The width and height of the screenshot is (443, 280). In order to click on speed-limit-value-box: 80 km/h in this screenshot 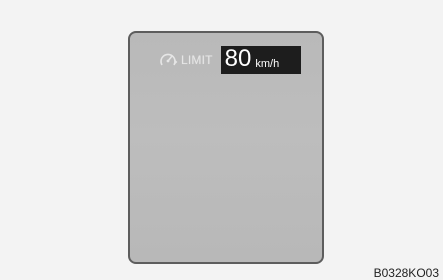, I will do `click(260, 59)`.